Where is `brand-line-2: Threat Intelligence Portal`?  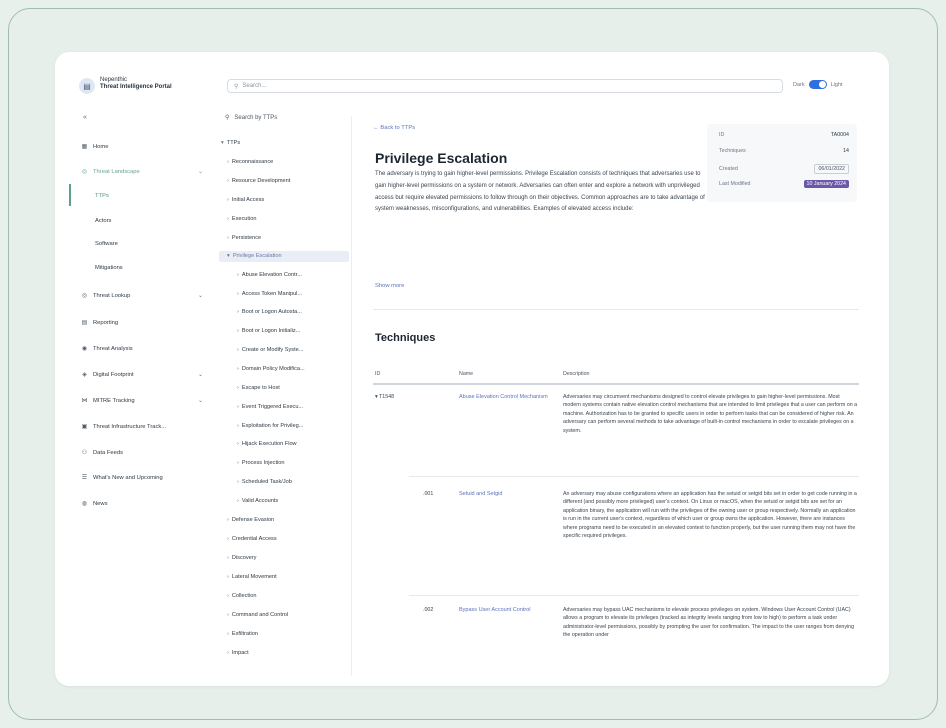
brand-line-2: Threat Intelligence Portal is located at coordinates (136, 87).